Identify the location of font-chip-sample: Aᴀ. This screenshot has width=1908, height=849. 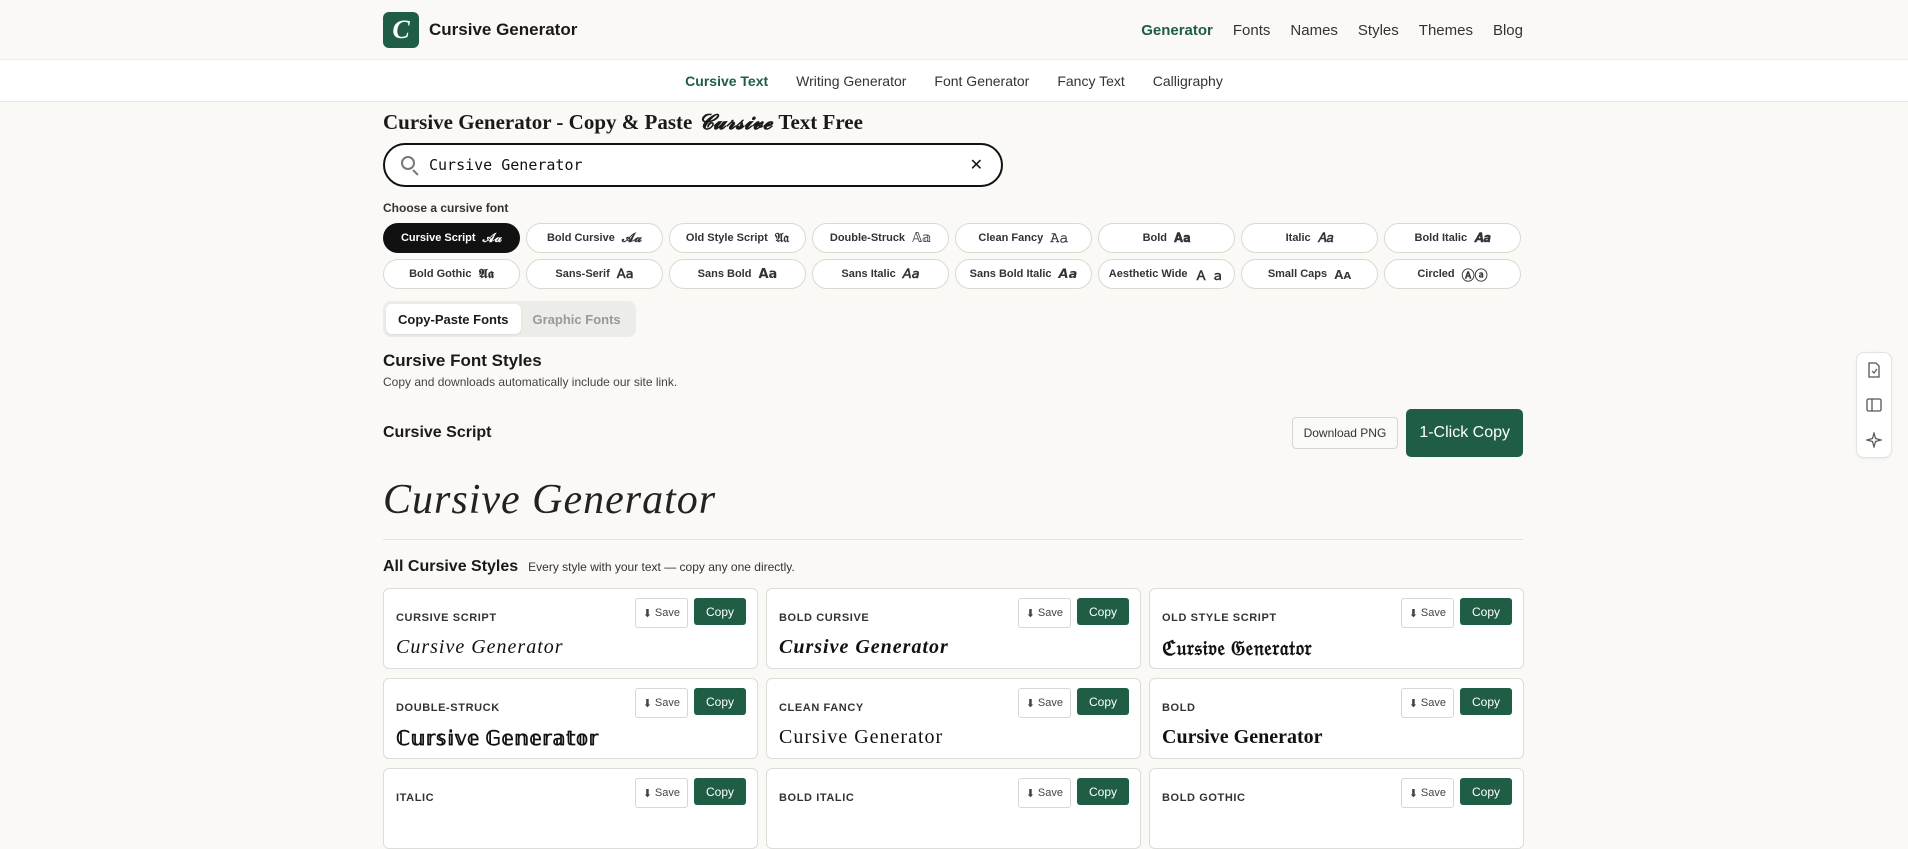
(1343, 274).